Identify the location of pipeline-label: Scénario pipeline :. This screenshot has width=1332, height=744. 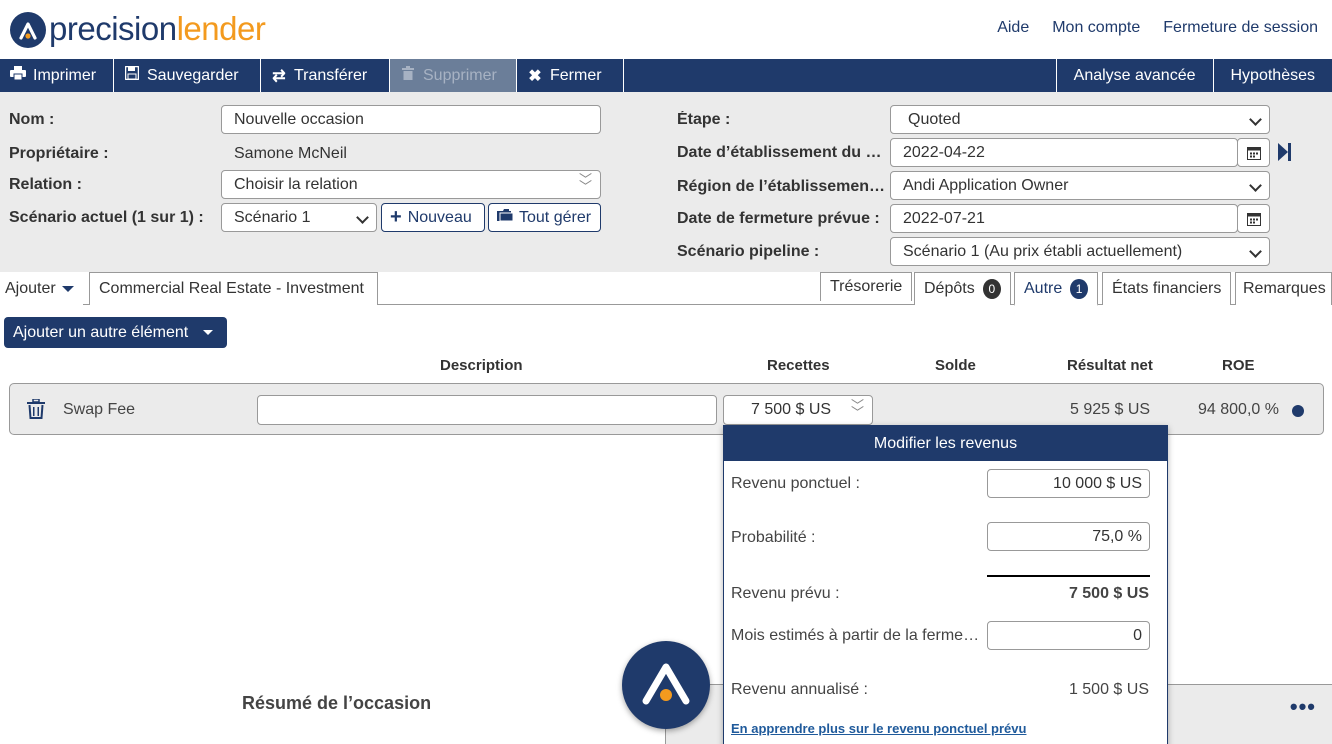
(748, 251).